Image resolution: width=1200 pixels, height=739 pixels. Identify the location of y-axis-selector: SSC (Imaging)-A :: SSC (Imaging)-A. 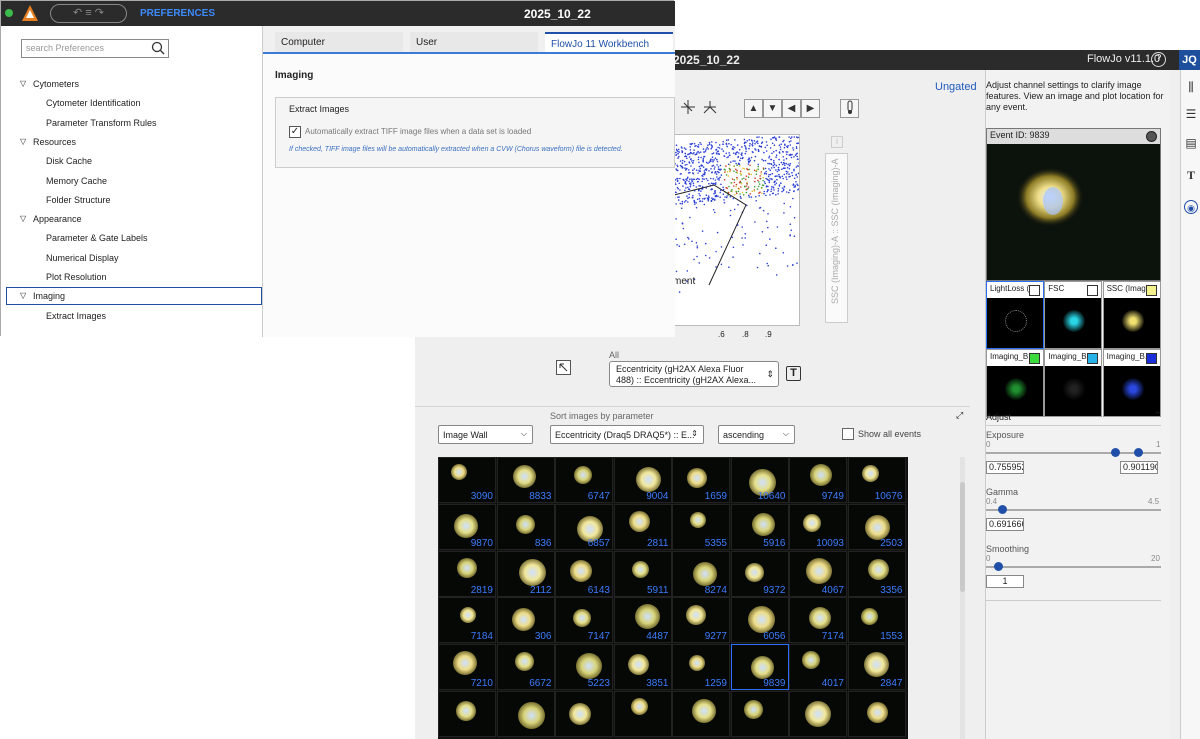
(836, 238).